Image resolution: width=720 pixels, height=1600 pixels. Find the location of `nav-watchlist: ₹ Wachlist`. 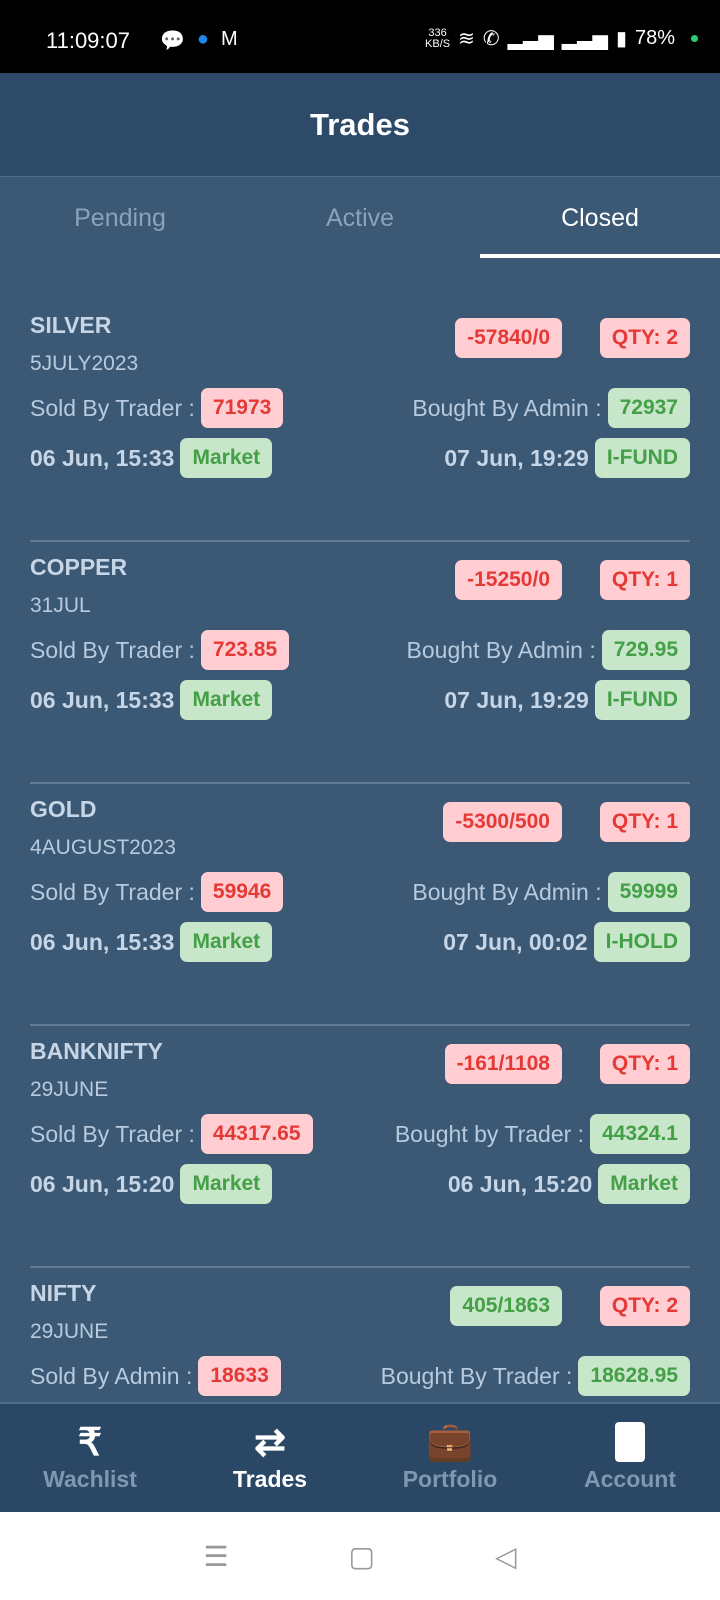

nav-watchlist: ₹ Wachlist is located at coordinates (90, 1458).